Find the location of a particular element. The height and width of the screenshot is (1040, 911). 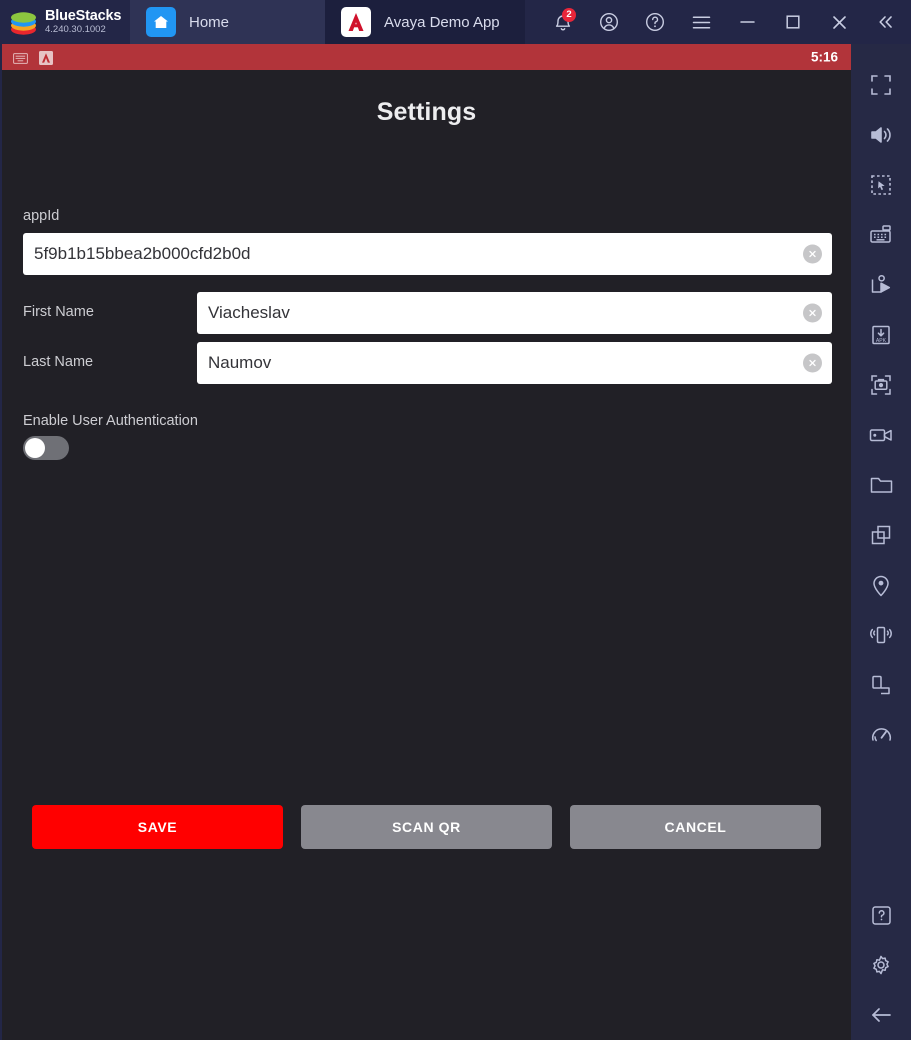

android-status-bar: 5:16 is located at coordinates (426, 57).